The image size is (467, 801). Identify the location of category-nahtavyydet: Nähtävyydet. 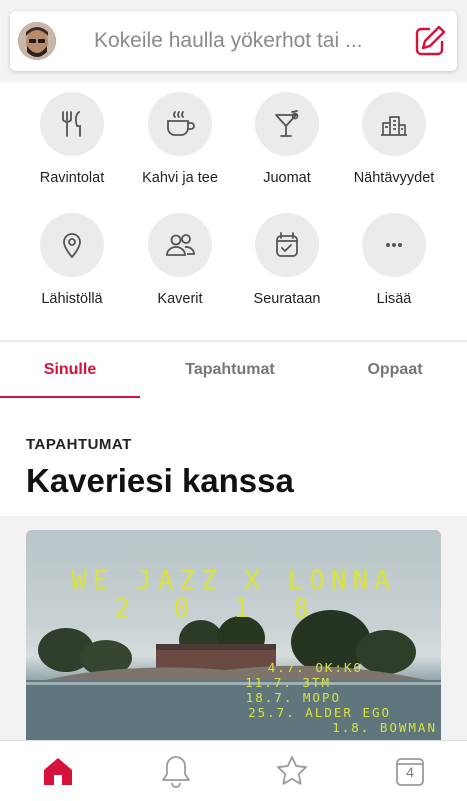
(394, 139).